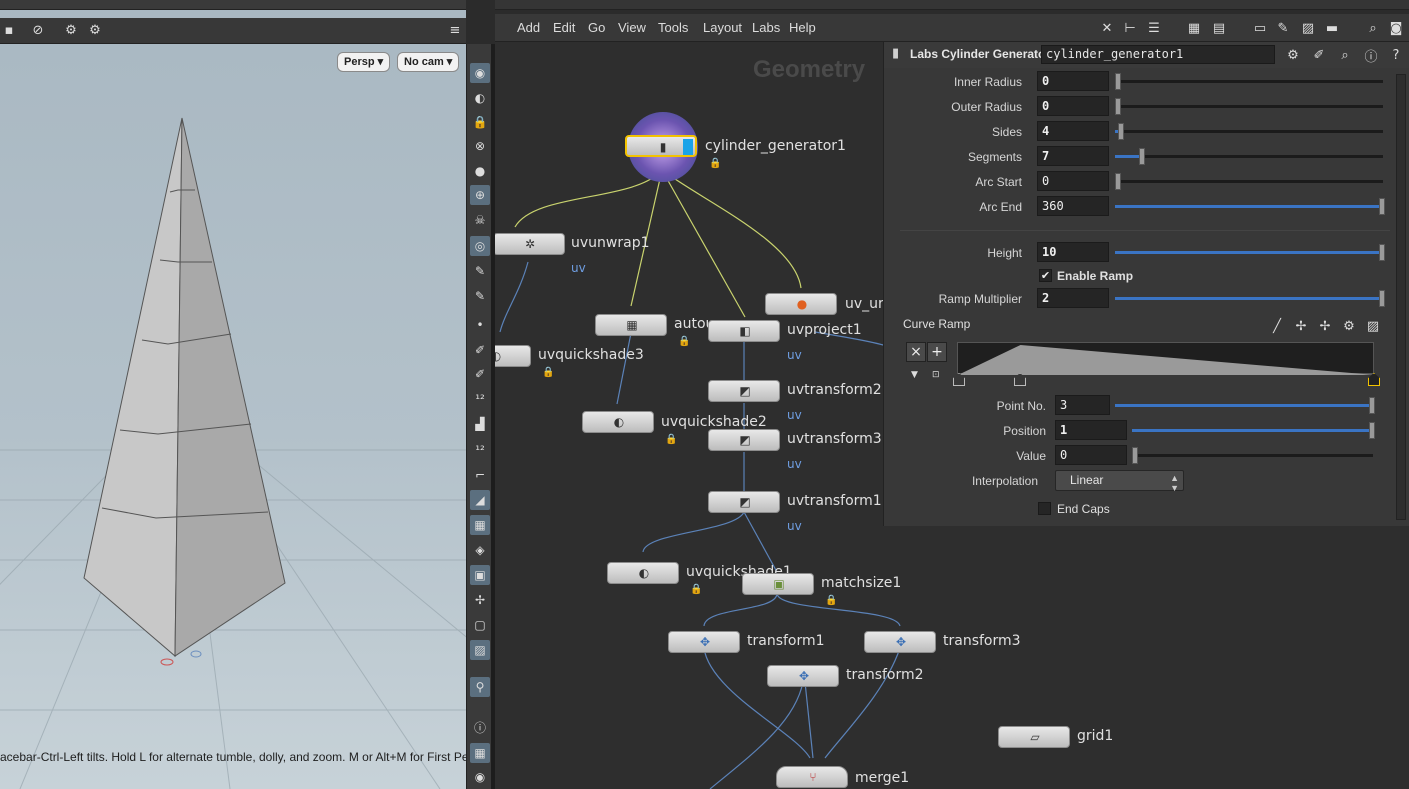 This screenshot has height=789, width=1409. Describe the element at coordinates (1249, 131) in the screenshot. I see `sides-slider` at that location.